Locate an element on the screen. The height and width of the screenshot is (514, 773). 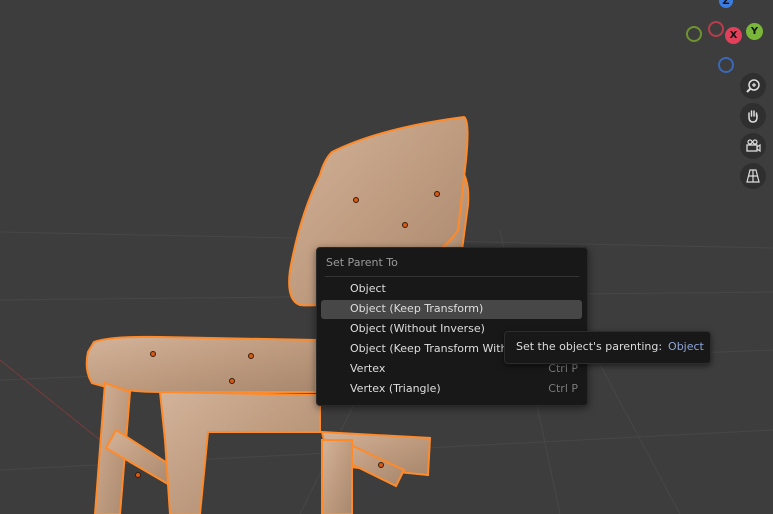
gizmo-neg-x-axis is located at coordinates (716, 29).